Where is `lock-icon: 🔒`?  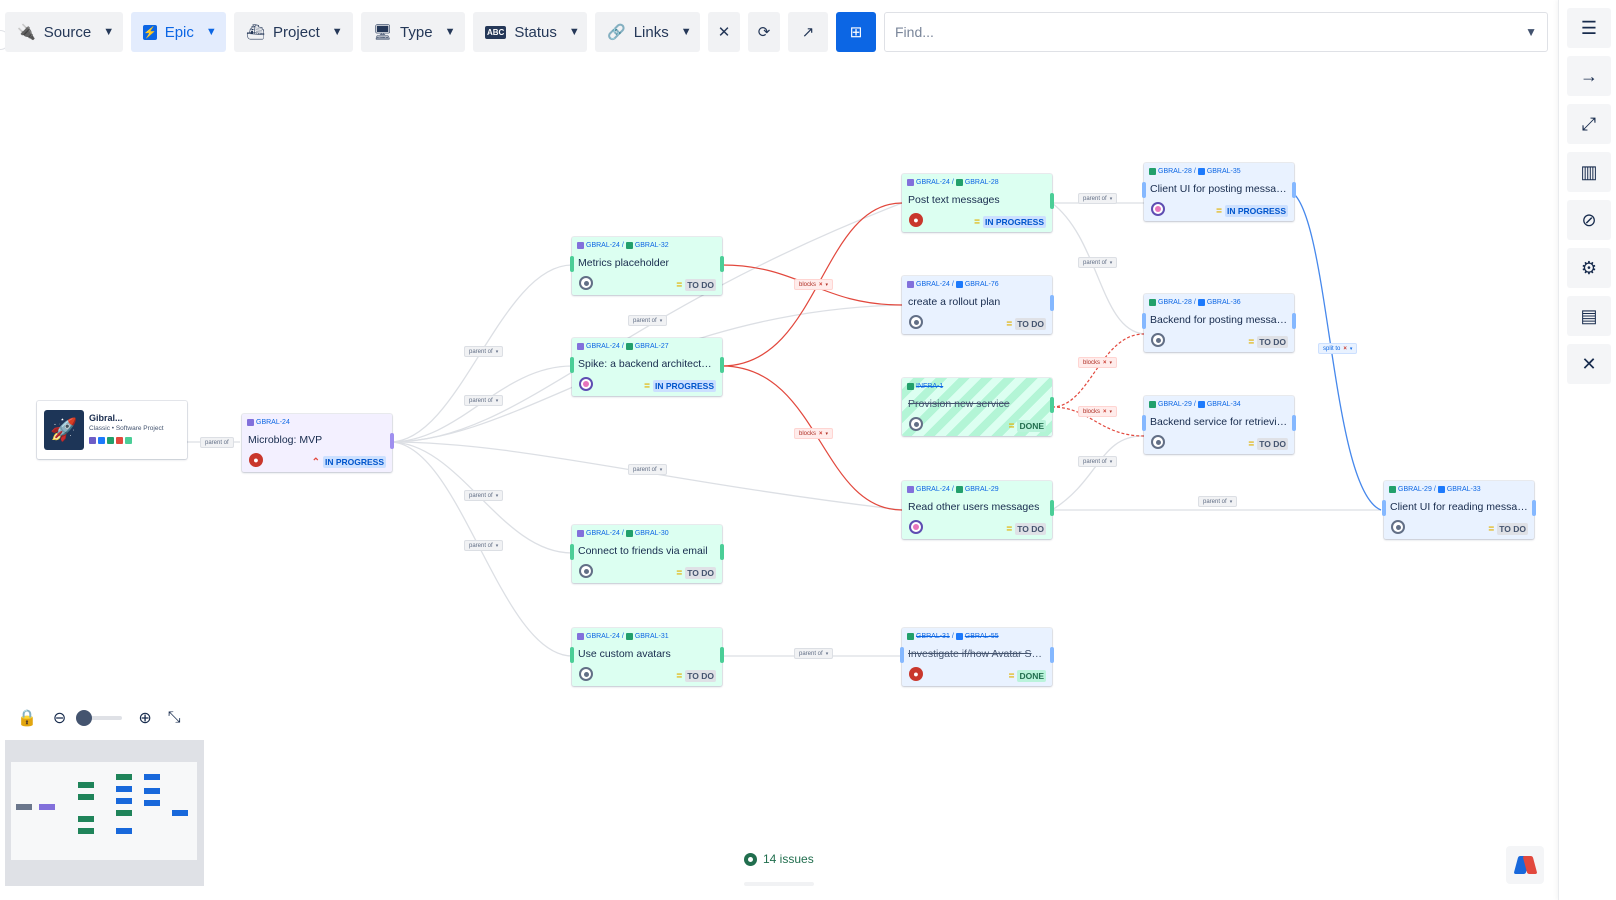 lock-icon: 🔒 is located at coordinates (27, 718).